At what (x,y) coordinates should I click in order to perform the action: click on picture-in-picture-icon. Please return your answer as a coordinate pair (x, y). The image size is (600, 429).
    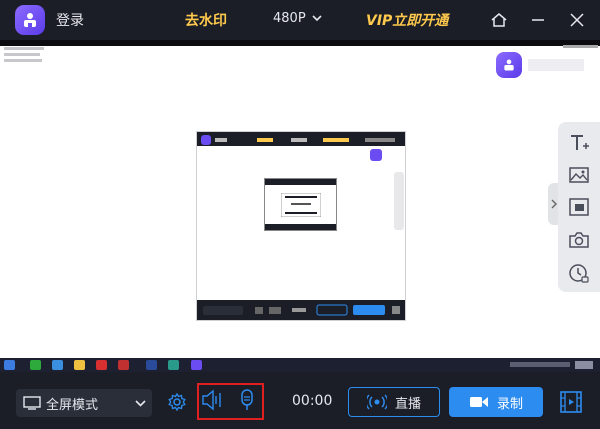
    Looking at the image, I should click on (579, 207).